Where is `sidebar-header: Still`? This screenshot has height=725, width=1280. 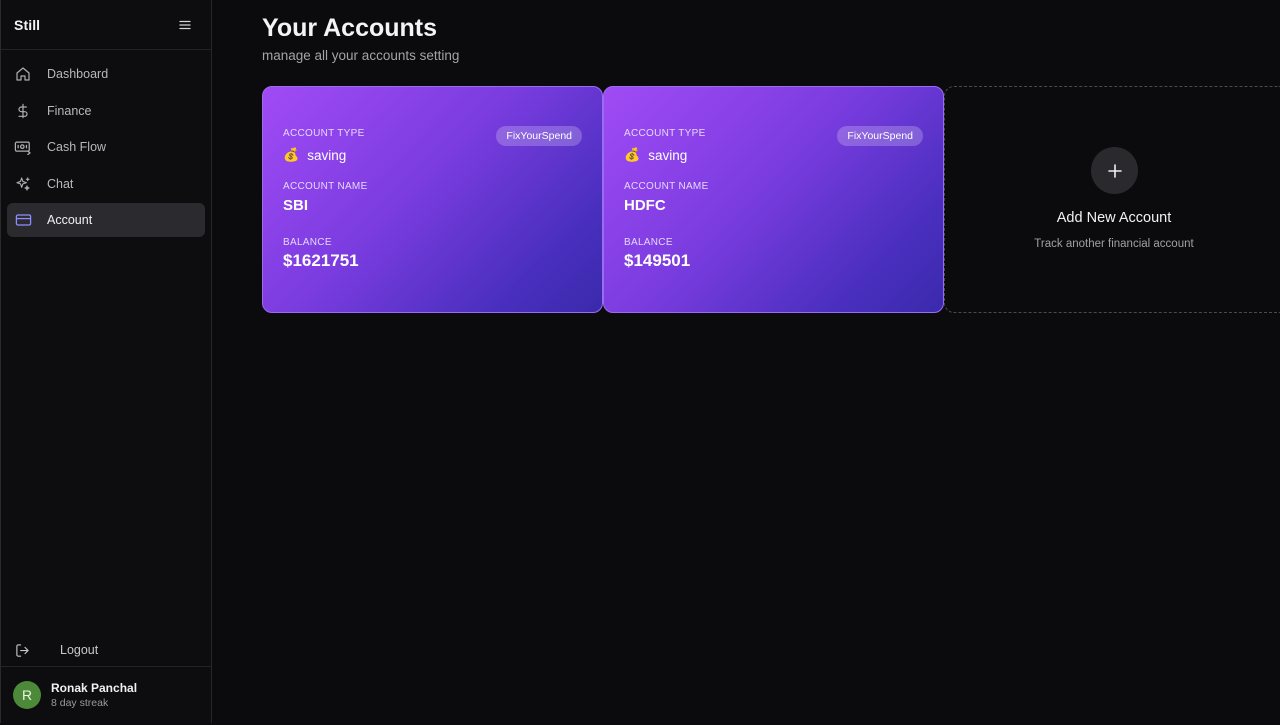 sidebar-header: Still is located at coordinates (106, 25).